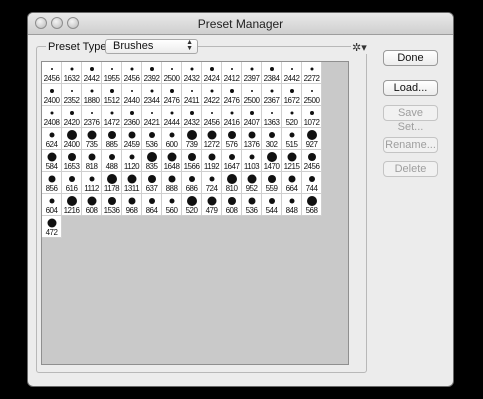 Image resolution: width=483 pixels, height=399 pixels. Describe the element at coordinates (152, 205) in the screenshot. I see `brush-preset-item: 864` at that location.